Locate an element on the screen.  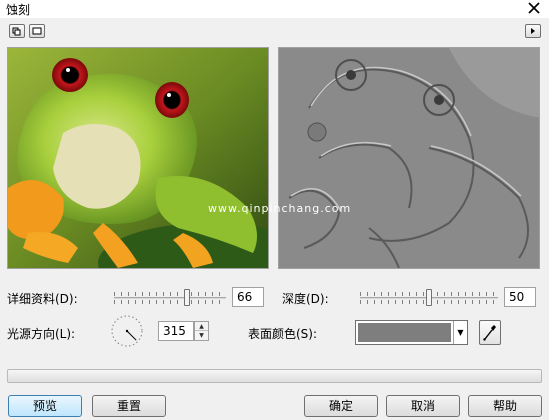
detail-slider is located at coordinates (170, 298).